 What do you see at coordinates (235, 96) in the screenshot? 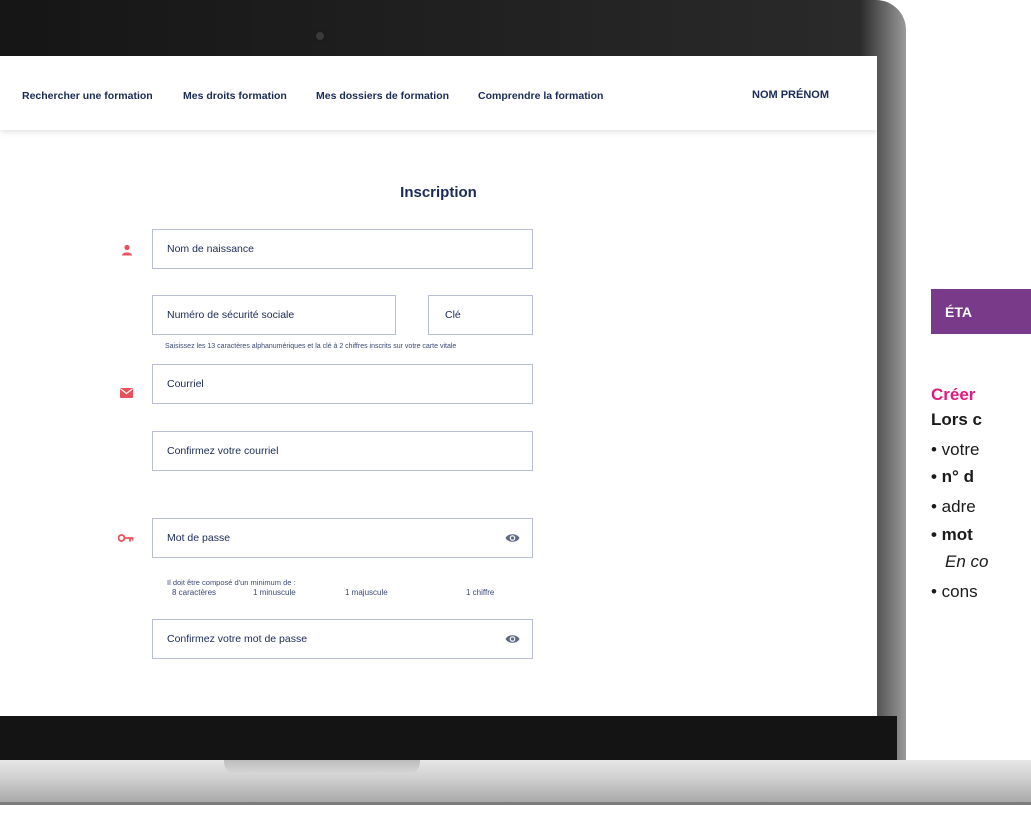
I see `nav-item-training-rights: Mes droits formation` at bounding box center [235, 96].